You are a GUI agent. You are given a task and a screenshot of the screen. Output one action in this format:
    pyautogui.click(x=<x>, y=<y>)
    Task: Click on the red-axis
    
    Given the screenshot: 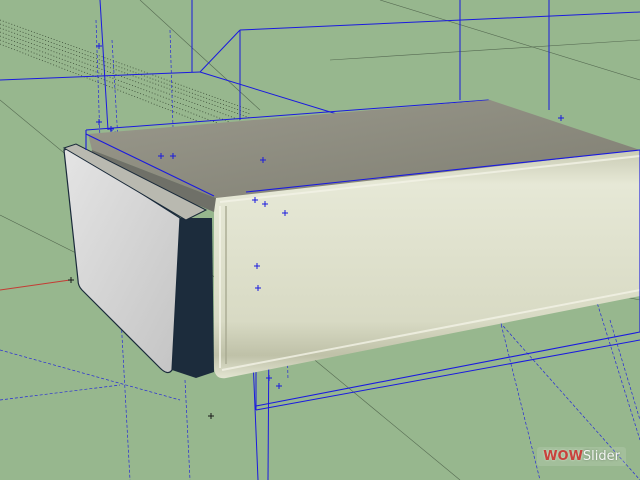 What is the action you would take?
    pyautogui.click(x=35, y=285)
    